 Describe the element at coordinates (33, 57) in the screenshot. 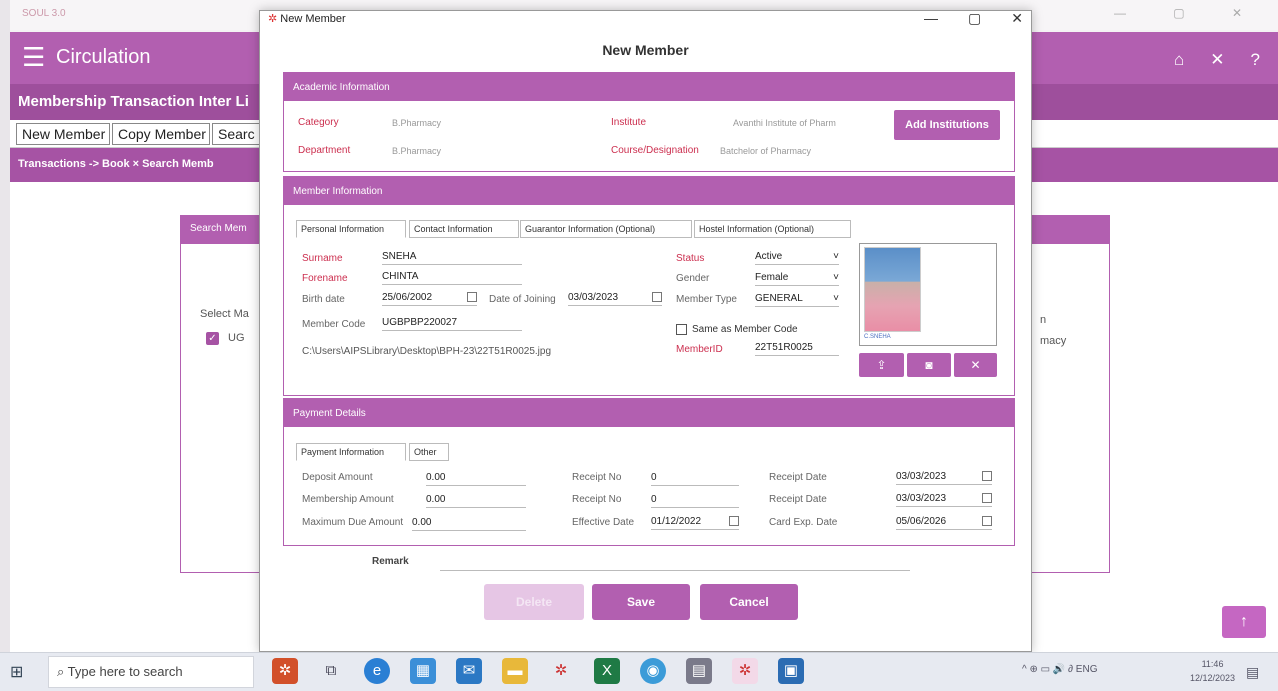

I see `hamburger-menu-icon: ☰` at that location.